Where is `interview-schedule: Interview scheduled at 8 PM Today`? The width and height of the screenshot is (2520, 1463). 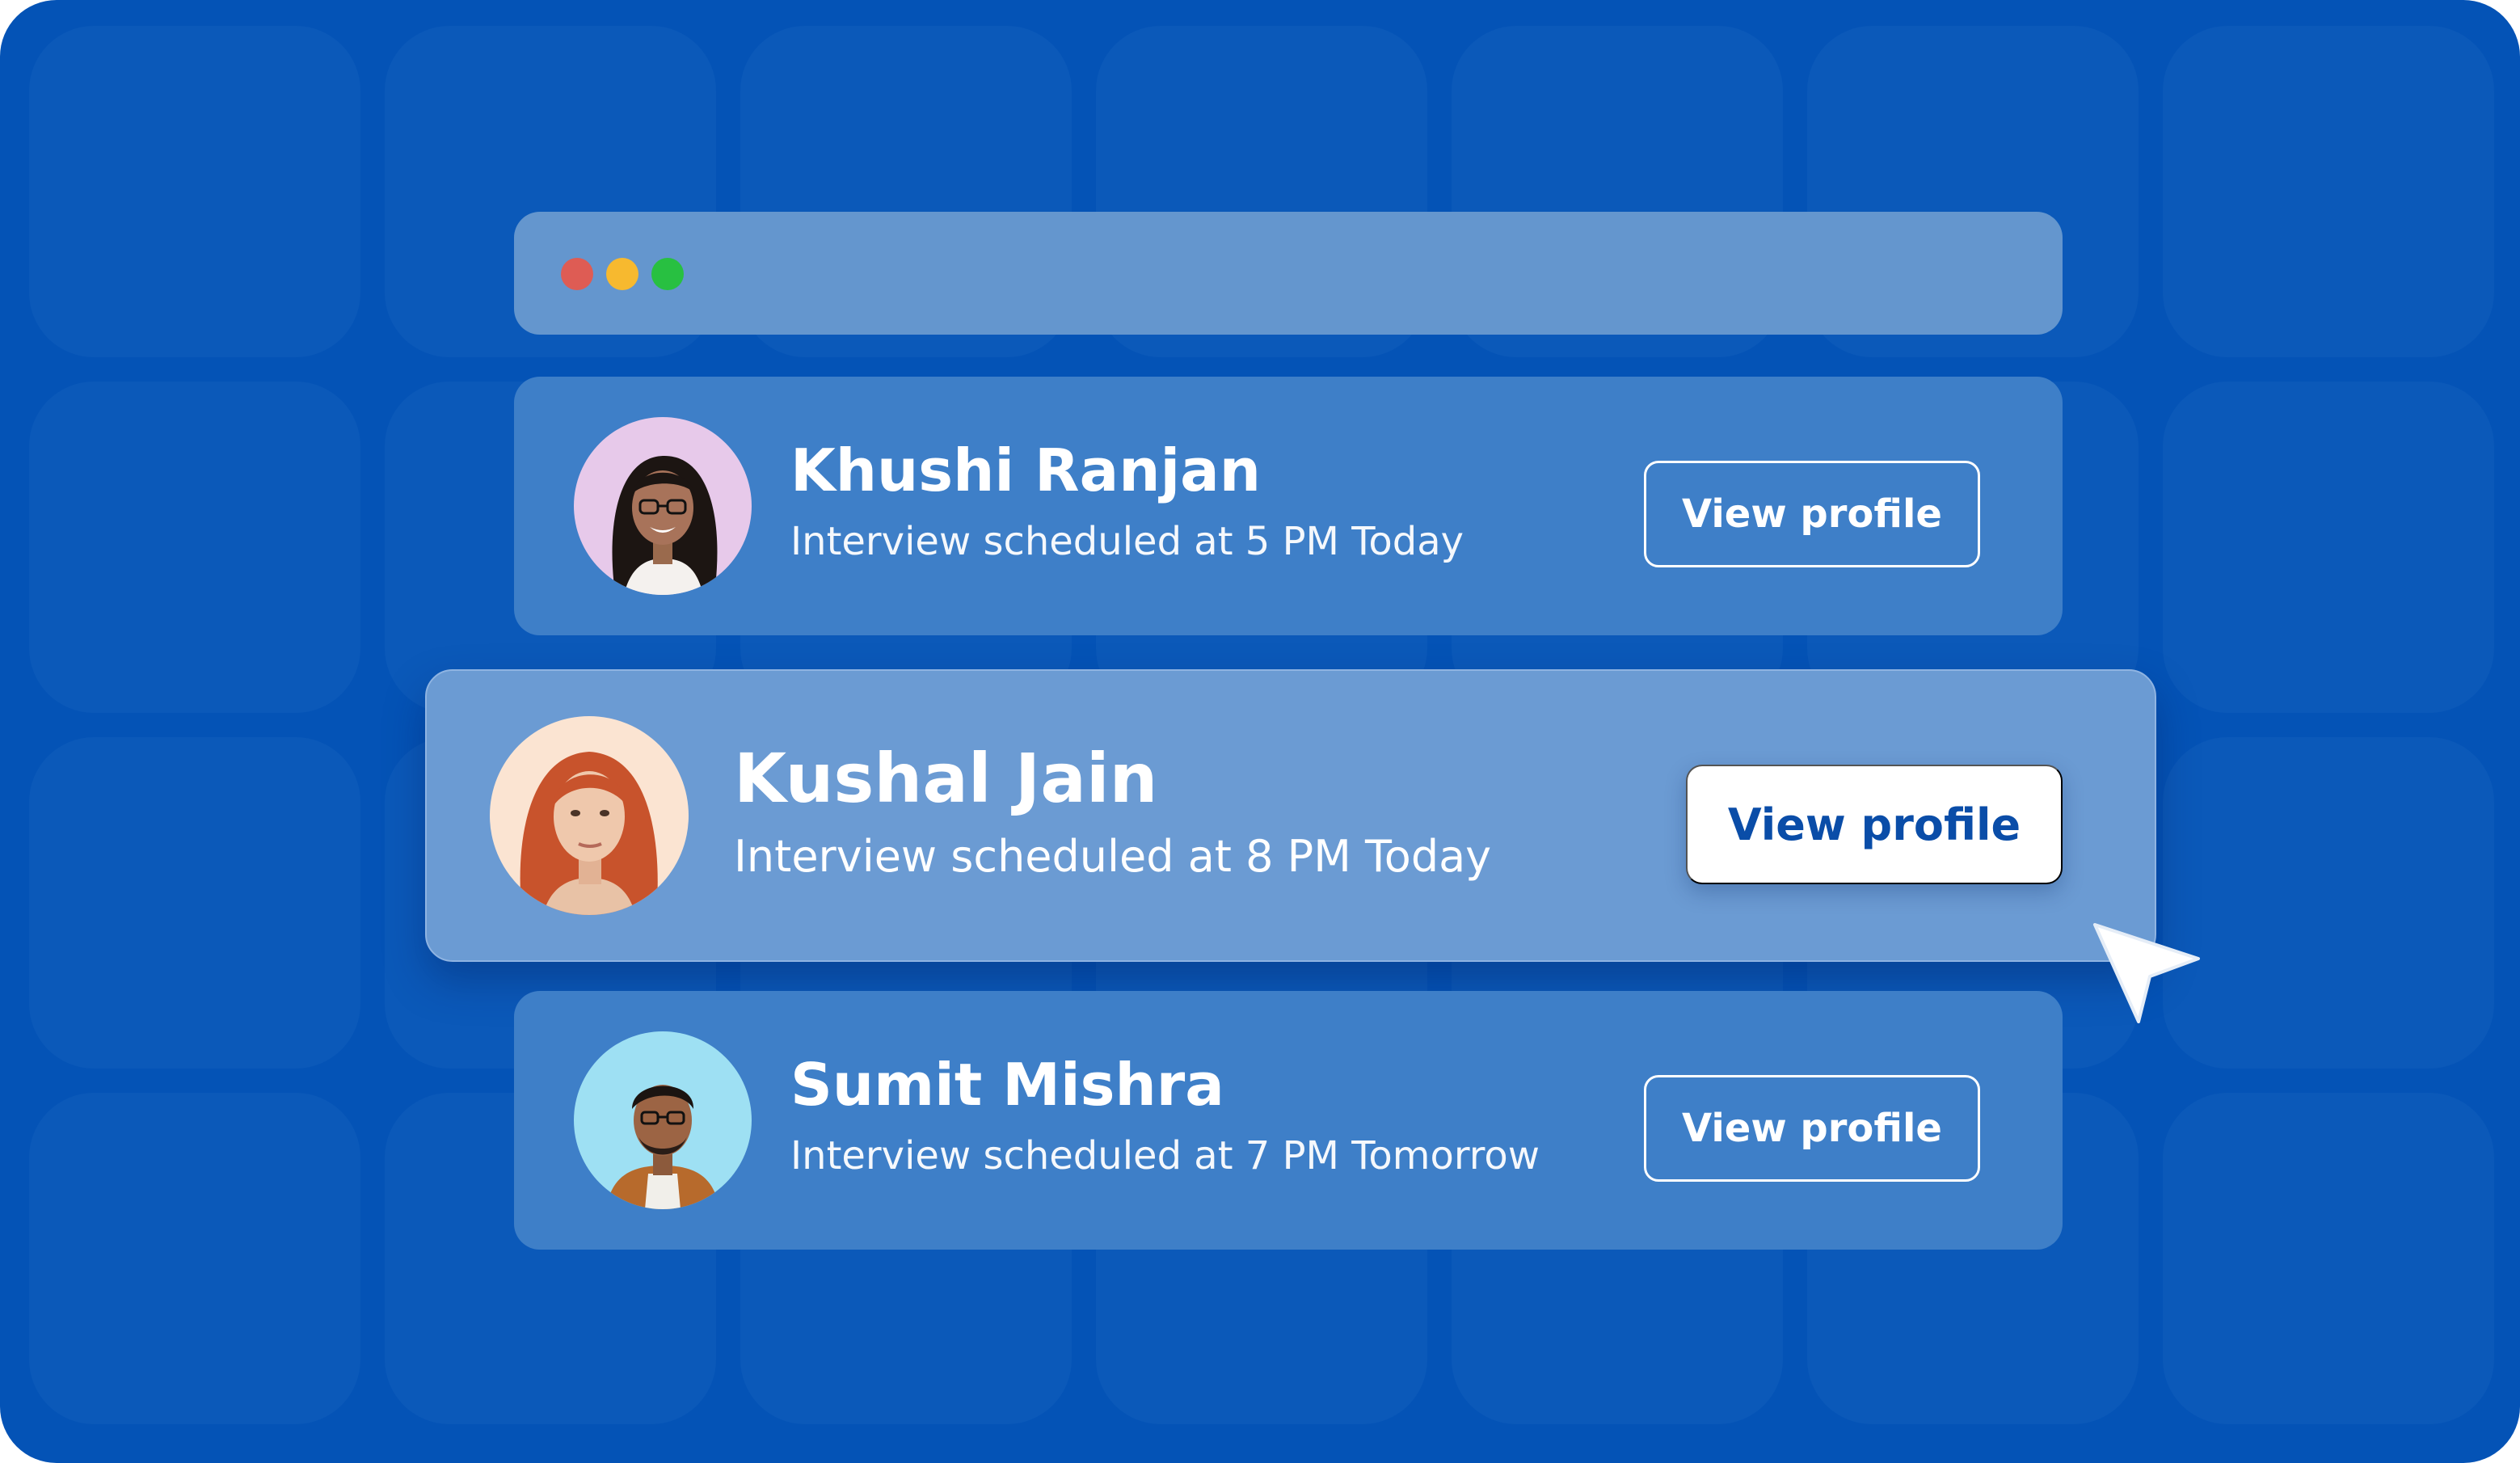
interview-schedule: Interview scheduled at 8 PM Today is located at coordinates (1113, 856).